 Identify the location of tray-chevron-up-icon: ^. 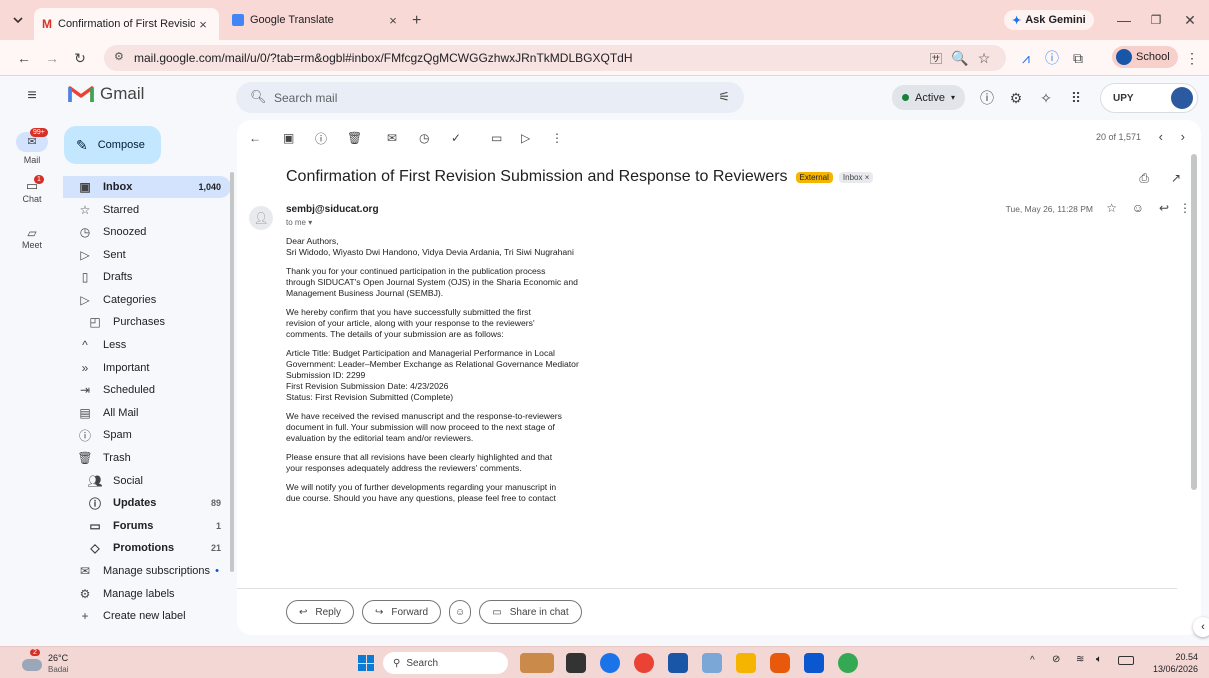
(1032, 660).